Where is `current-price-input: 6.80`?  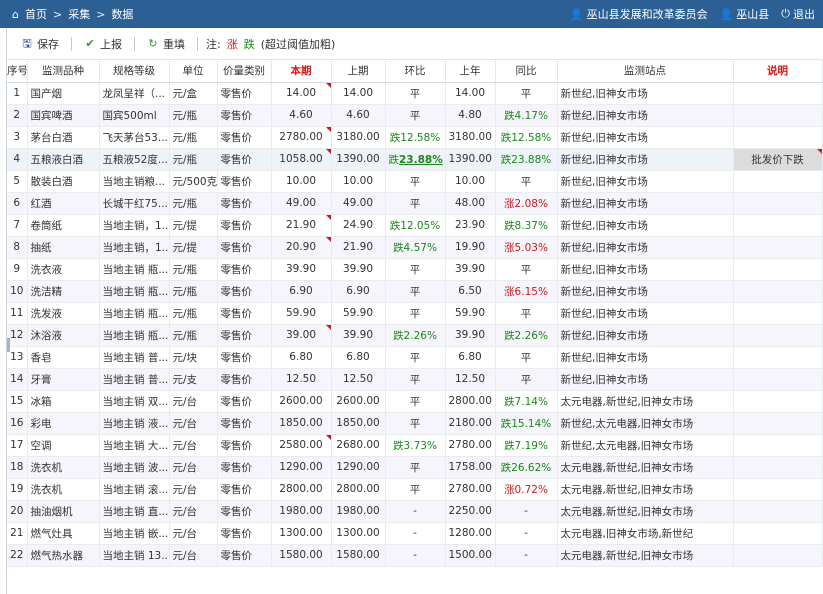 current-price-input: 6.80 is located at coordinates (301, 357).